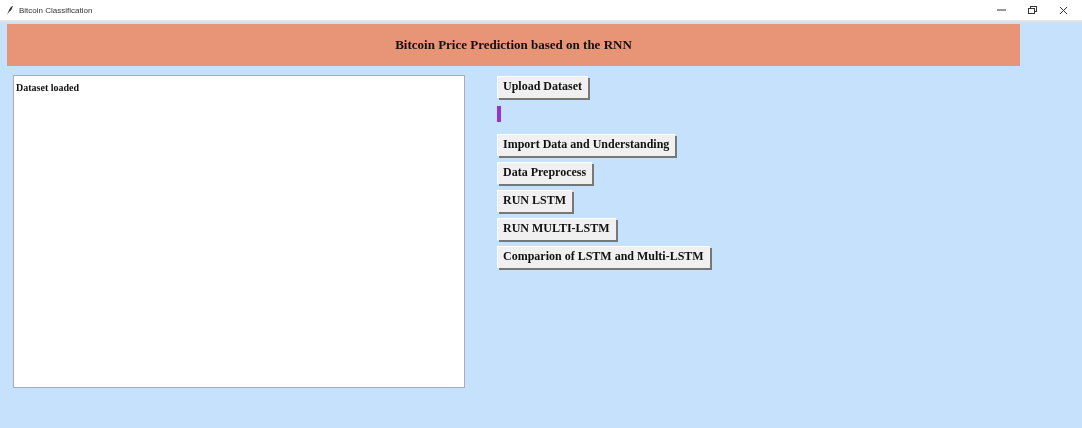  What do you see at coordinates (586, 145) in the screenshot?
I see `action-button: Import Data and Understanding` at bounding box center [586, 145].